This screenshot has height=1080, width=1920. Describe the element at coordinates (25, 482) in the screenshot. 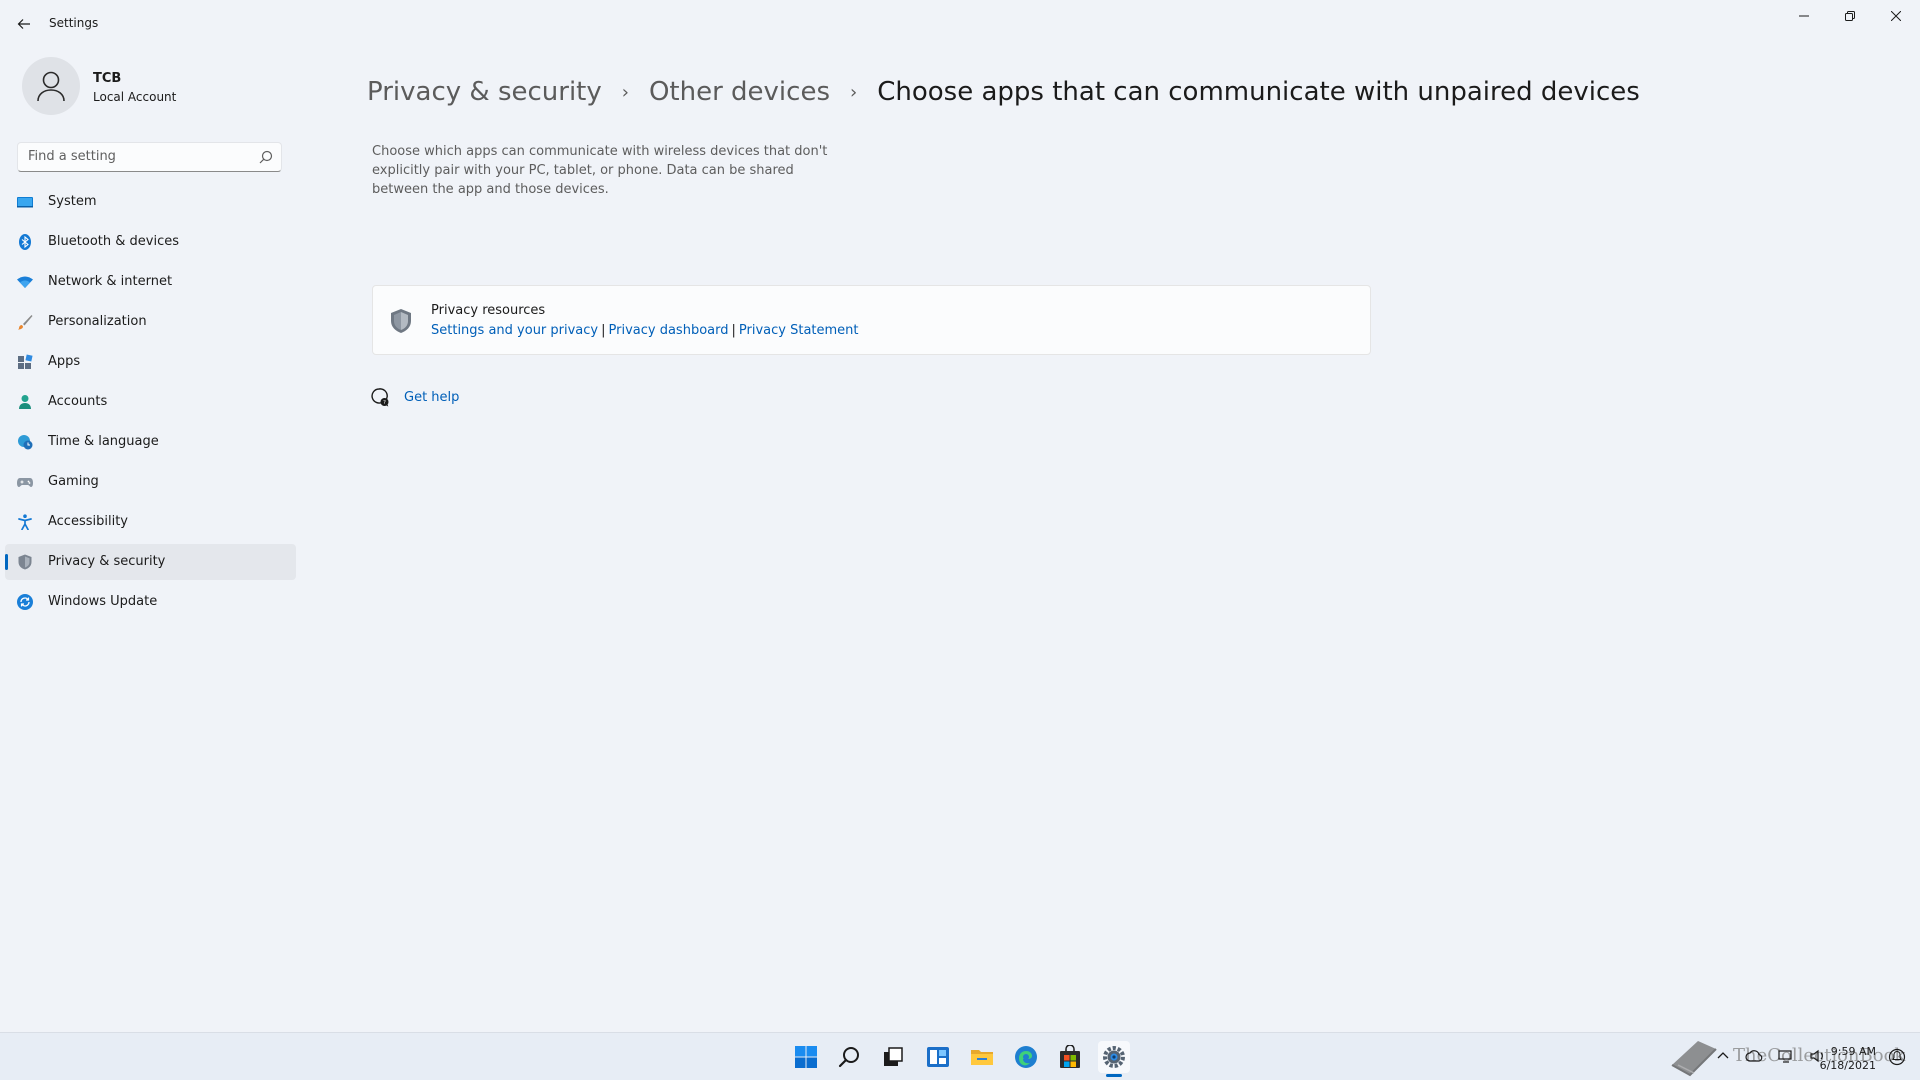

I see `gamepad-icon` at that location.